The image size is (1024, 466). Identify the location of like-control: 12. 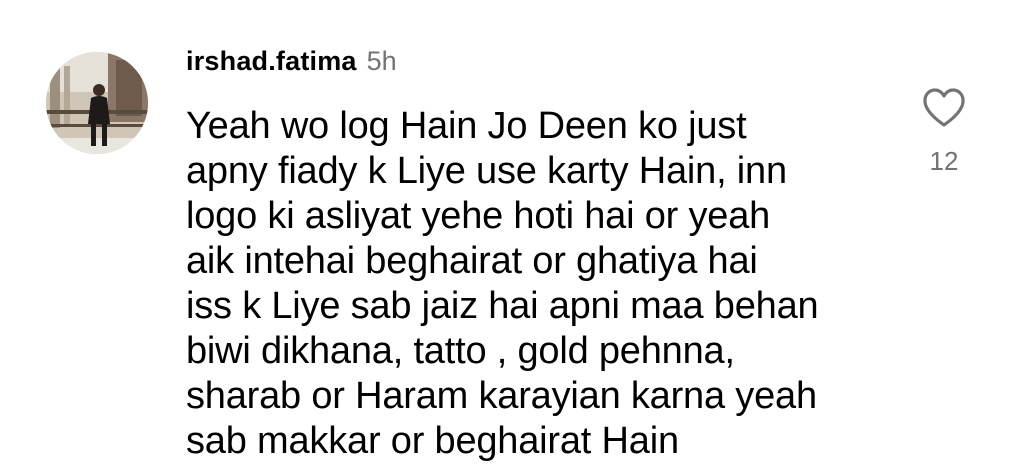
(944, 130).